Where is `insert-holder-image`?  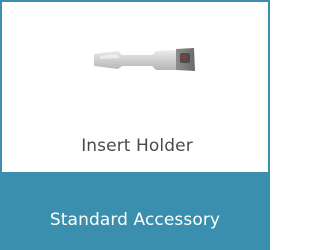 insert-holder-image is located at coordinates (144, 59).